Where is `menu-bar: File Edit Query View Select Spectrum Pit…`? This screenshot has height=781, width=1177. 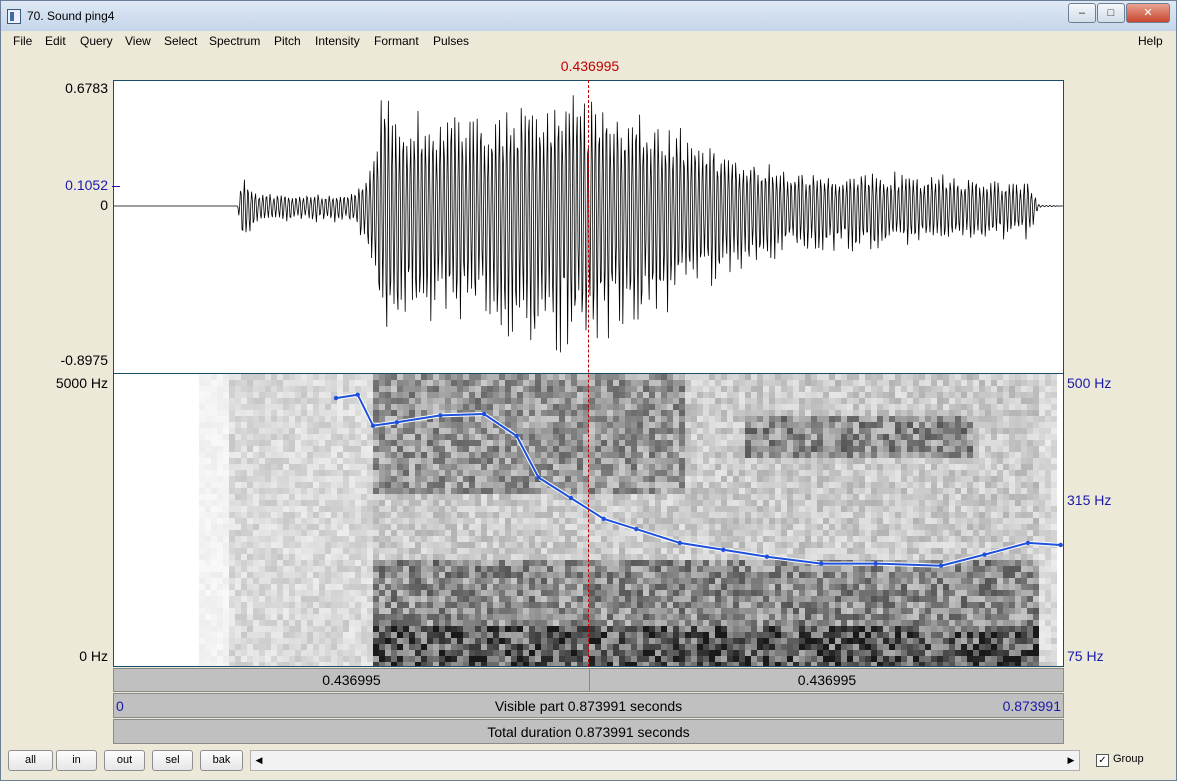 menu-bar: File Edit Query View Select Spectrum Pit… is located at coordinates (588, 41).